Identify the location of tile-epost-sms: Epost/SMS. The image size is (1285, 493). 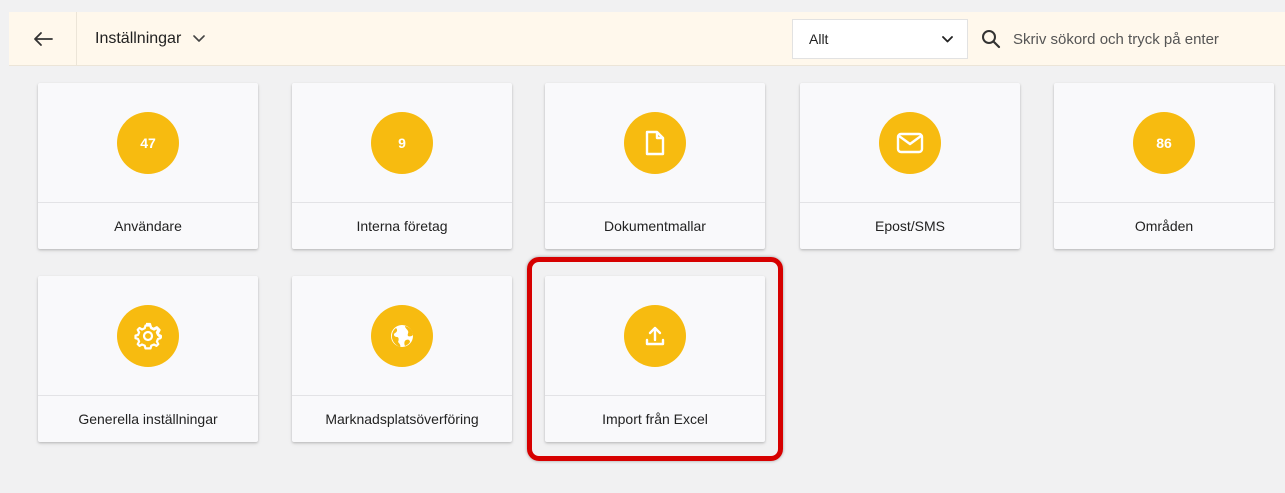
(910, 166).